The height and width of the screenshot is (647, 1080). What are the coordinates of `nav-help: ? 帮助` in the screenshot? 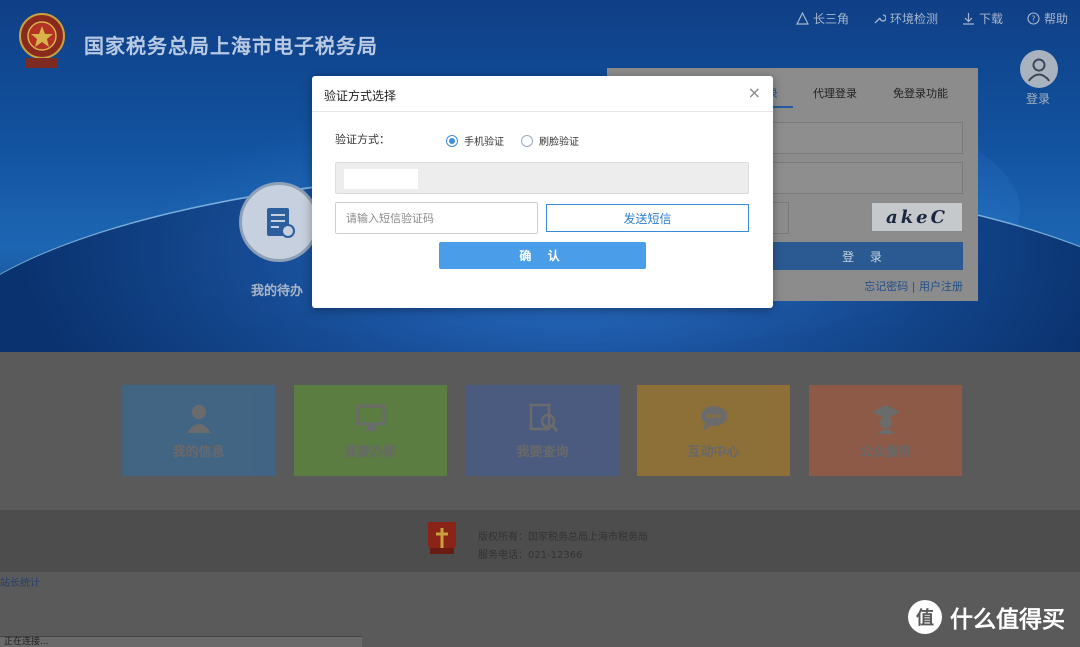 It's located at (1047, 18).